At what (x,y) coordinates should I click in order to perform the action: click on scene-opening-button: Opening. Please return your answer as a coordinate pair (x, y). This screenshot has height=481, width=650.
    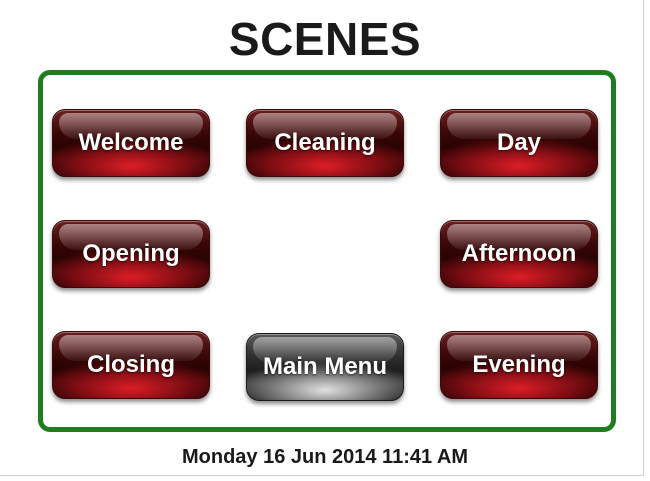
    Looking at the image, I should click on (131, 254).